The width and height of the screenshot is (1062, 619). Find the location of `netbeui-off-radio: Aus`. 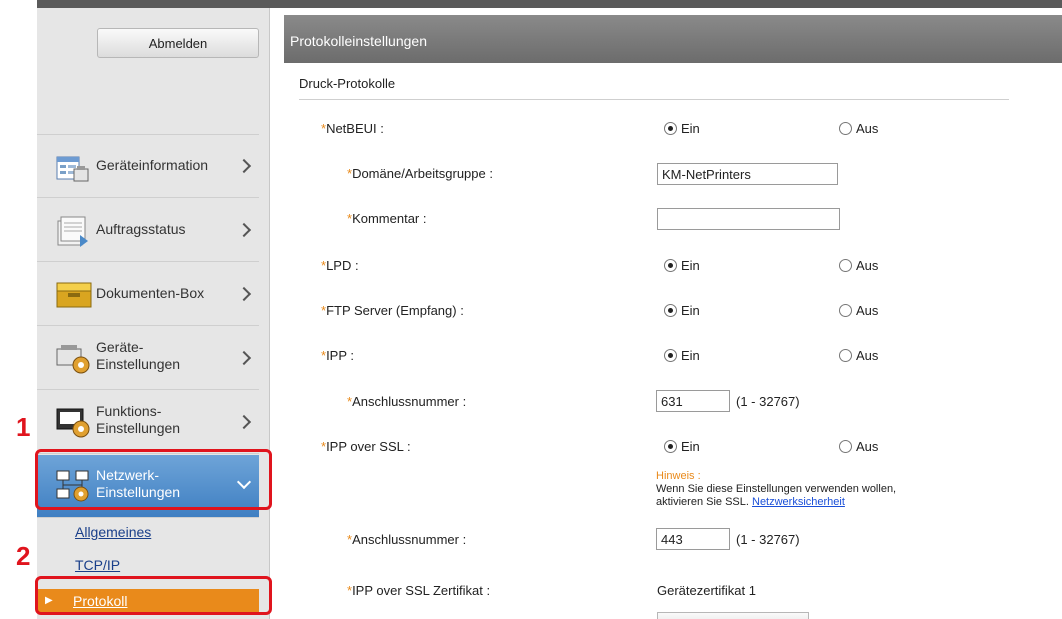

netbeui-off-radio: Aus is located at coordinates (858, 128).